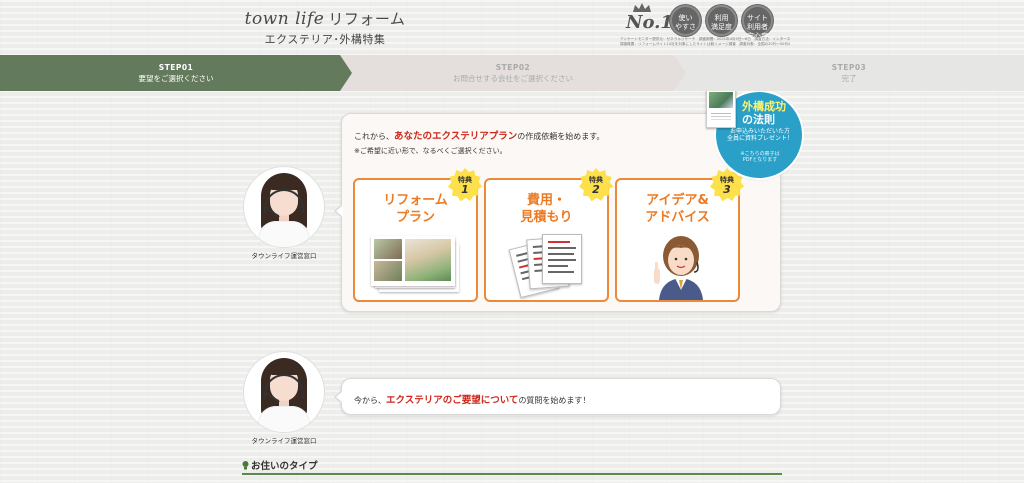  Describe the element at coordinates (721, 108) in the screenshot. I see `booklet-icon` at that location.